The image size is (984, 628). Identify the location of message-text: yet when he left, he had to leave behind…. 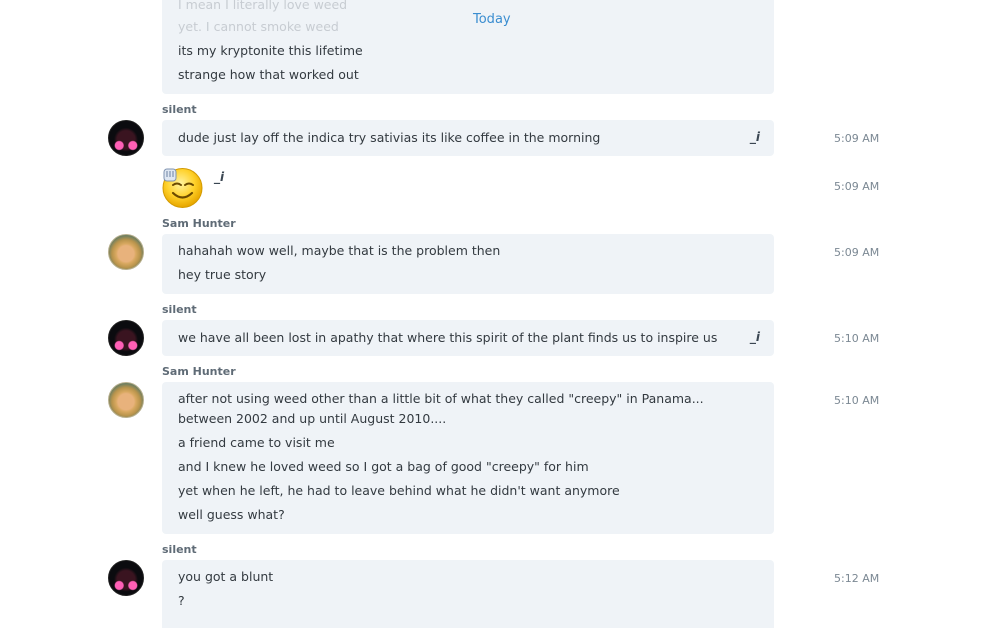
(399, 490).